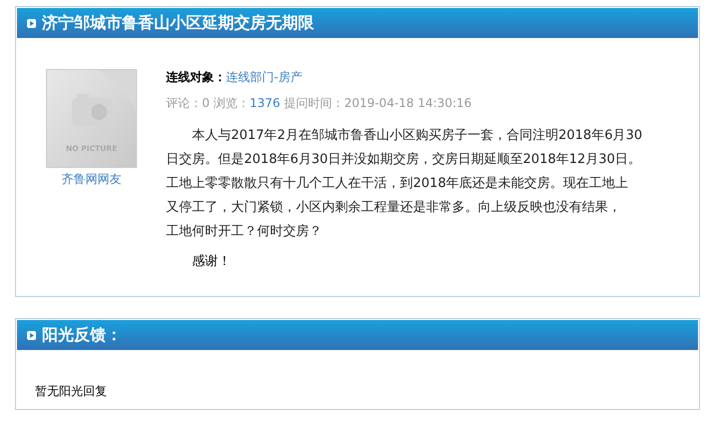  I want to click on target-link: 连线部门-房产, so click(264, 77).